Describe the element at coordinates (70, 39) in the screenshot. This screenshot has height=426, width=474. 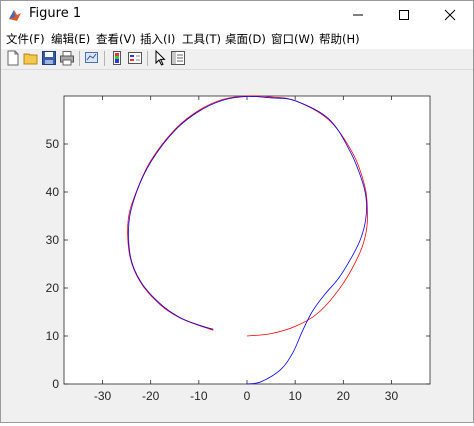
I see `menu-edit: 编辑(E)` at that location.